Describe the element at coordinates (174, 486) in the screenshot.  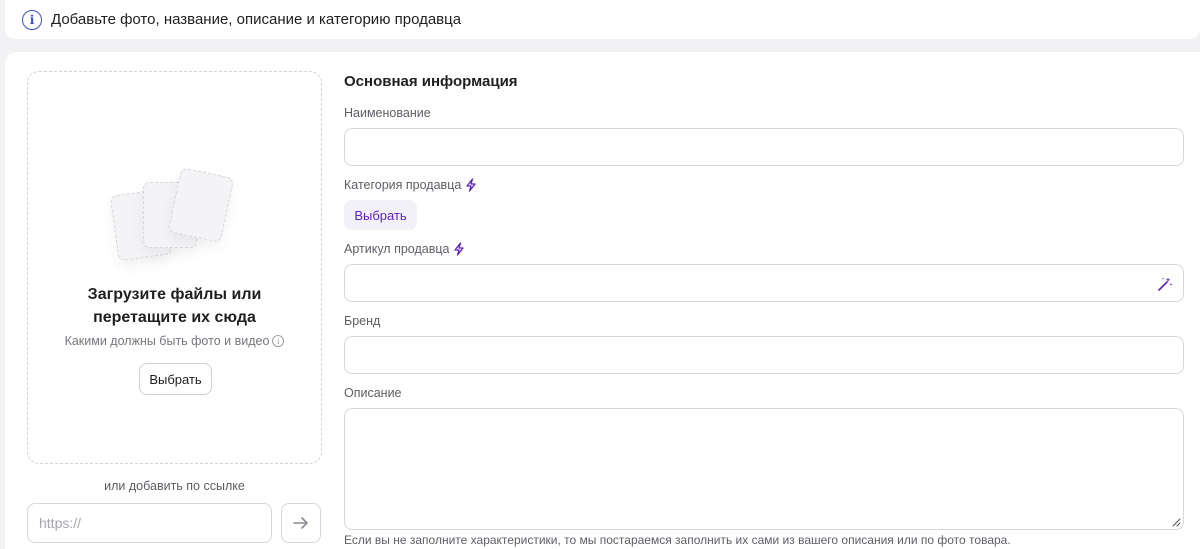
I see `add-by-link-label: или добавить по ссылке` at that location.